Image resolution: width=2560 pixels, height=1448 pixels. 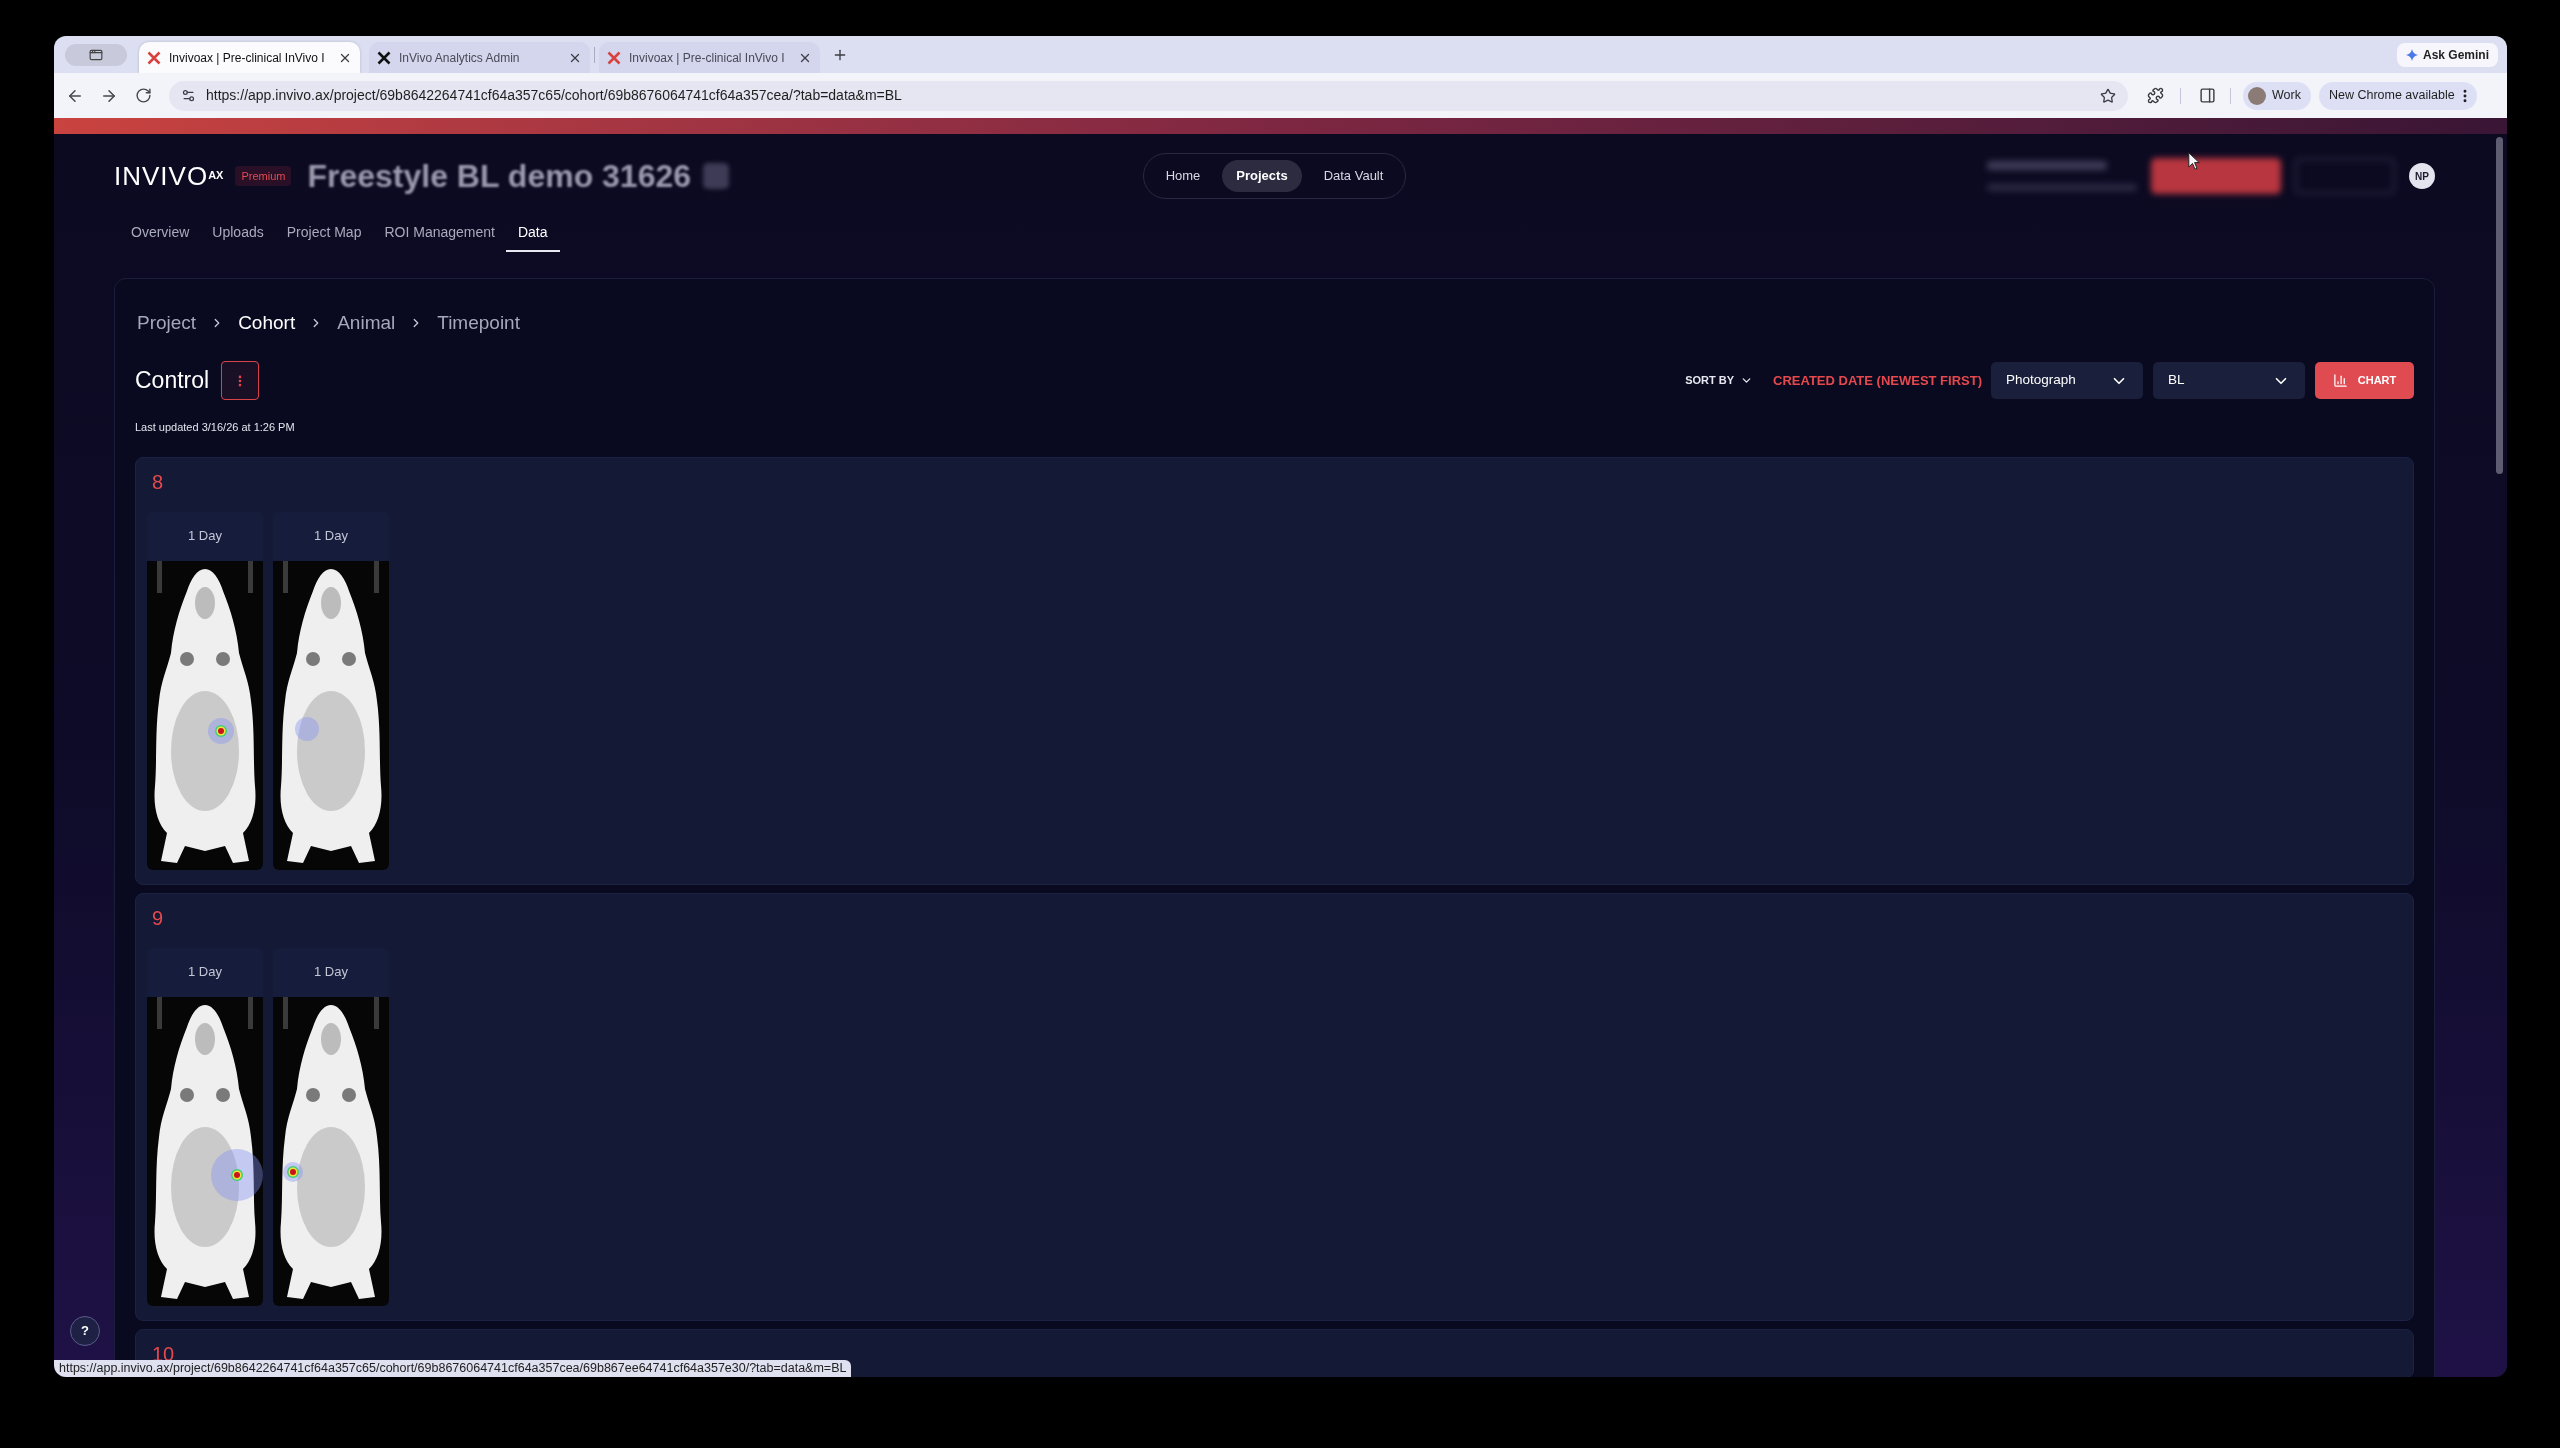 I want to click on cohort-title: Control, so click(x=172, y=381).